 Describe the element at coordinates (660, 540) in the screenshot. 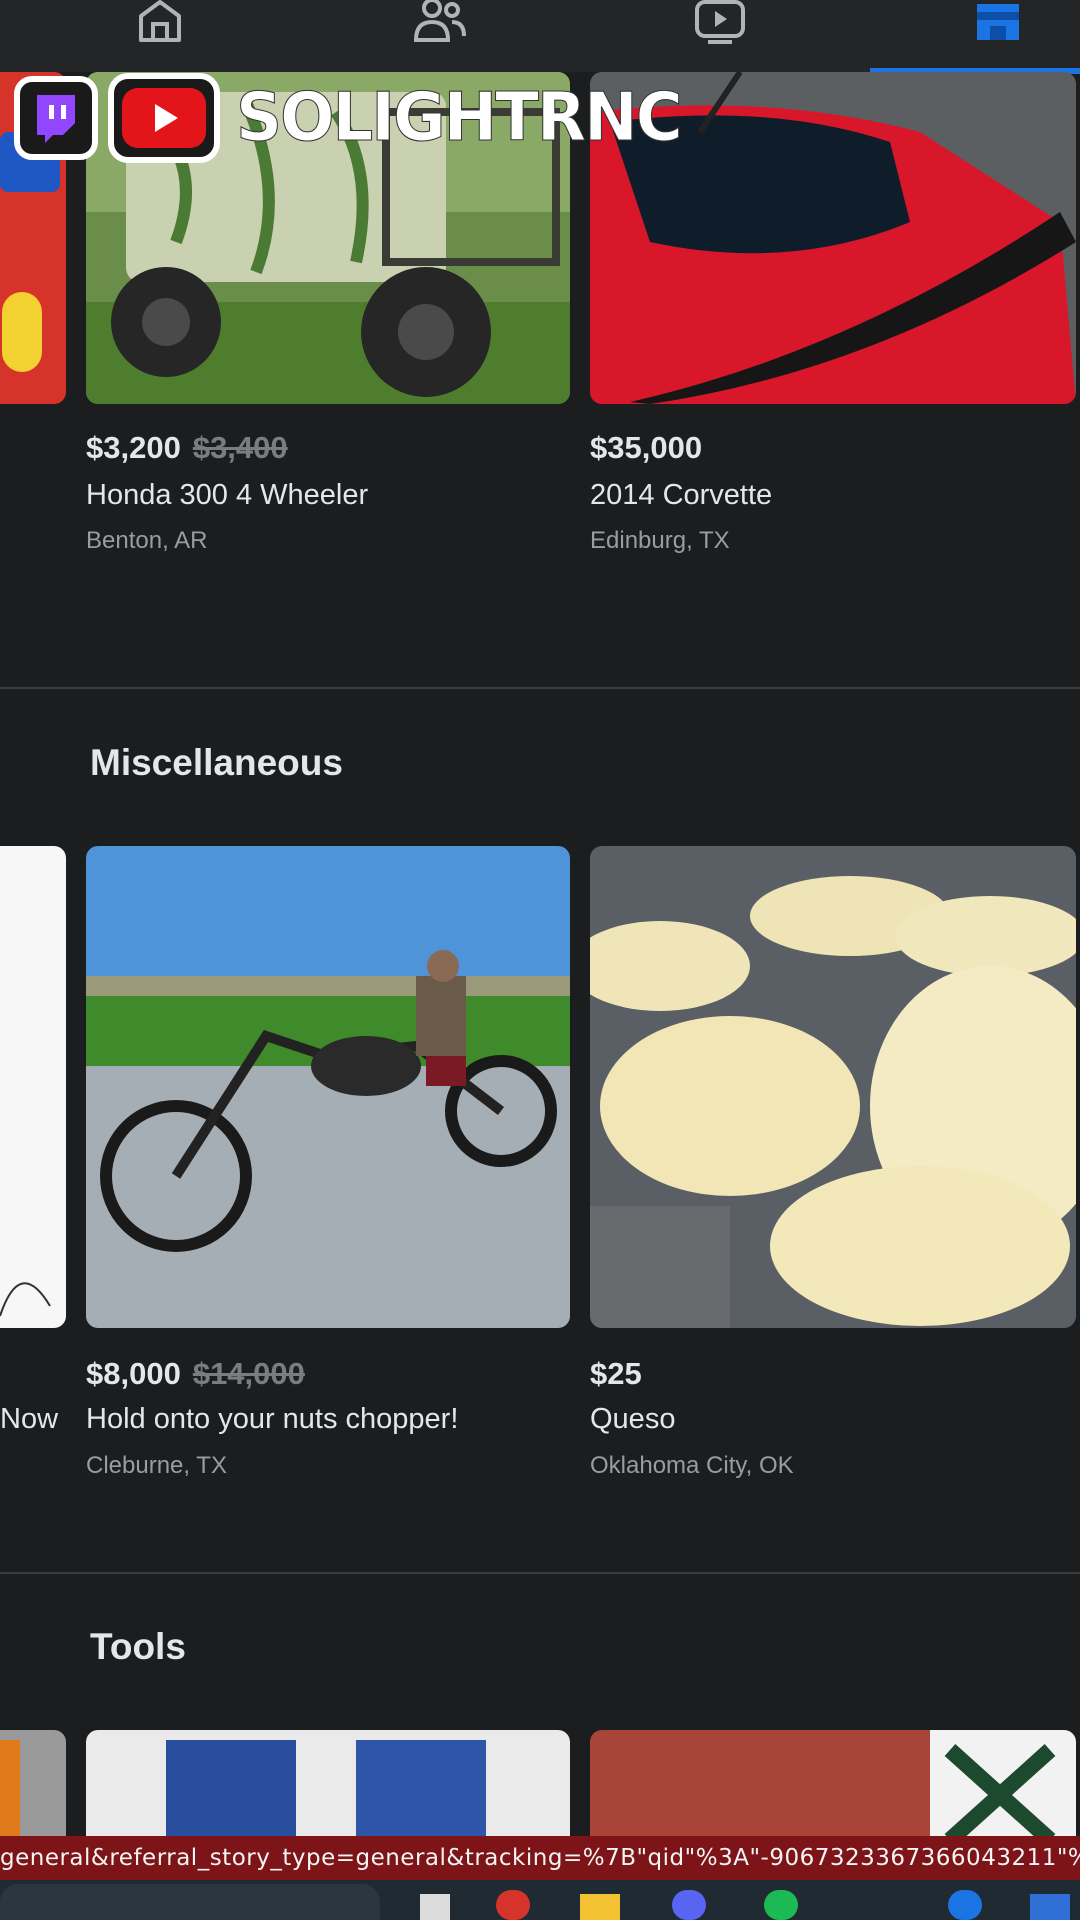

I see `listing-location: Edinburg, TX` at that location.